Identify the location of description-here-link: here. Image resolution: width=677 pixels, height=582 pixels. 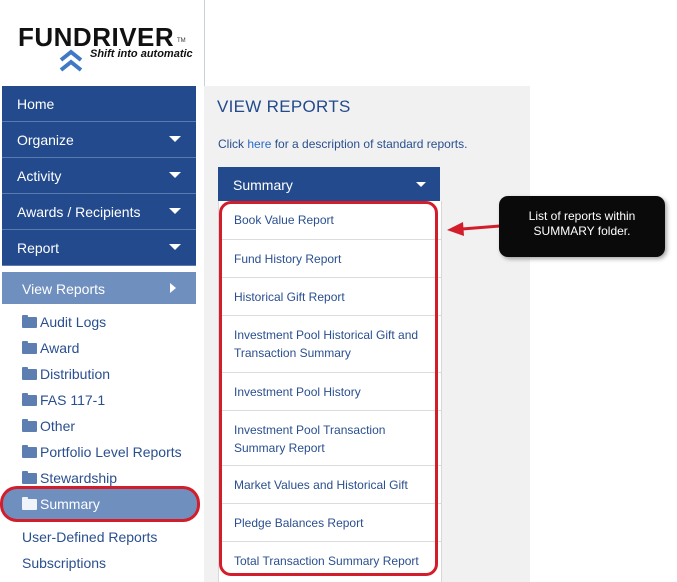
(259, 144).